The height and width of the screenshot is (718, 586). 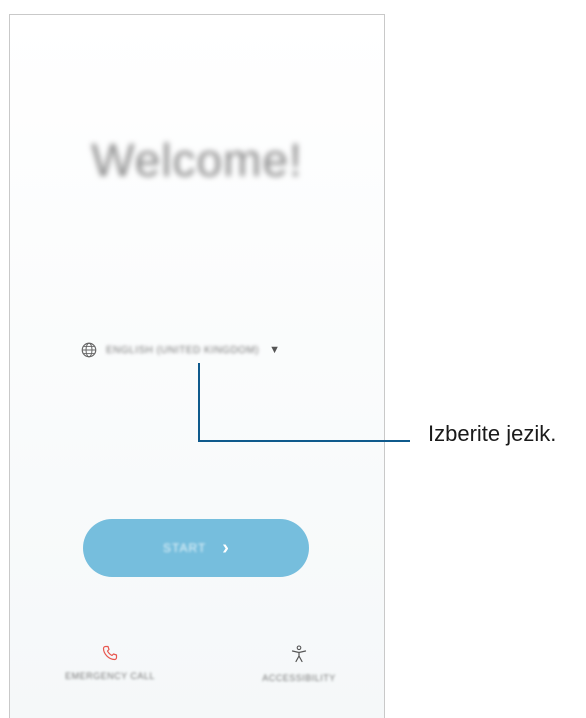 I want to click on start-button: START ›, so click(x=196, y=548).